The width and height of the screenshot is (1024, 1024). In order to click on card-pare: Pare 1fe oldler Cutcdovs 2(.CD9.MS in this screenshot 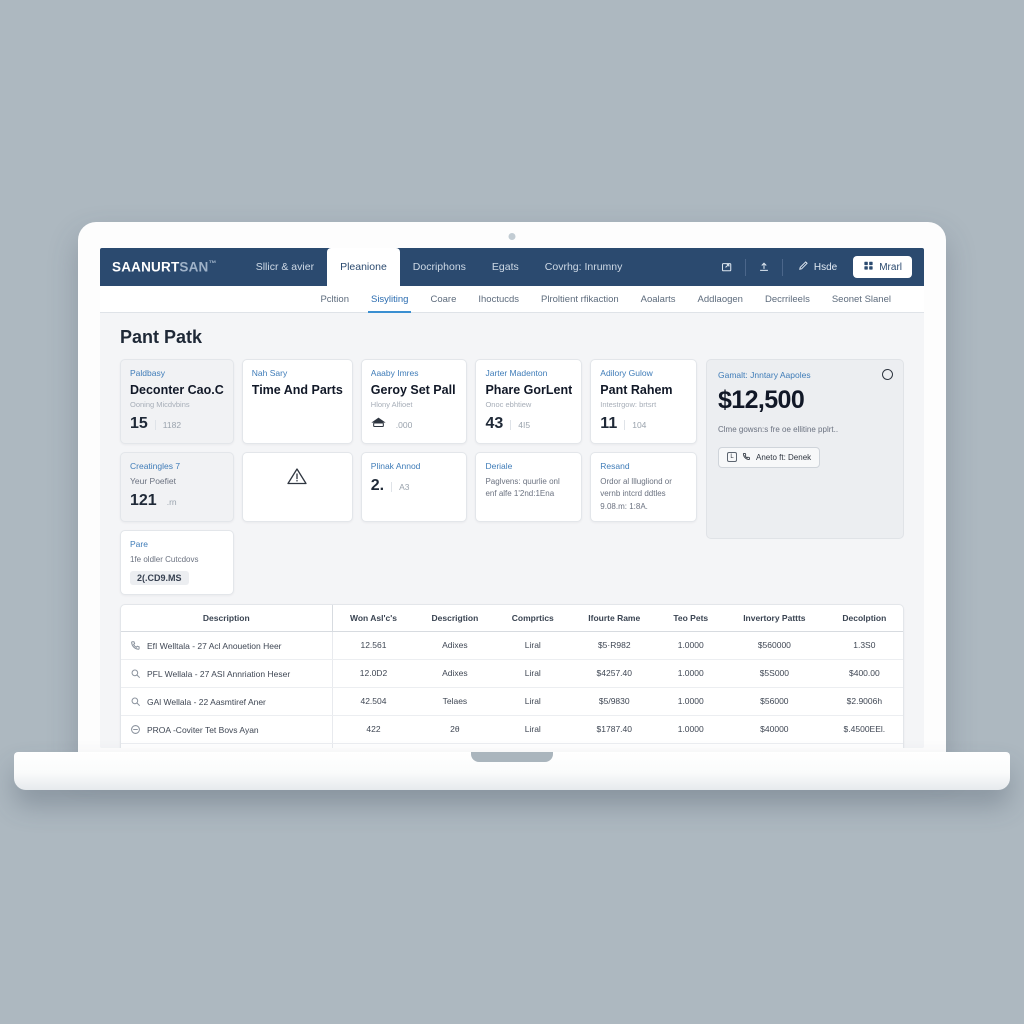, I will do `click(177, 562)`.